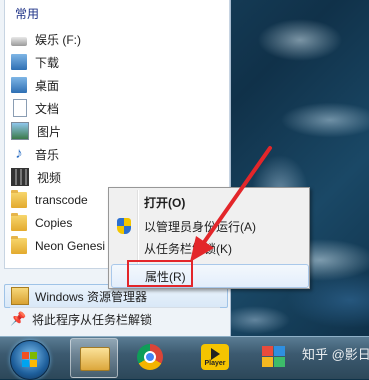  What do you see at coordinates (20, 177) in the screenshot?
I see `video-icon` at bounding box center [20, 177].